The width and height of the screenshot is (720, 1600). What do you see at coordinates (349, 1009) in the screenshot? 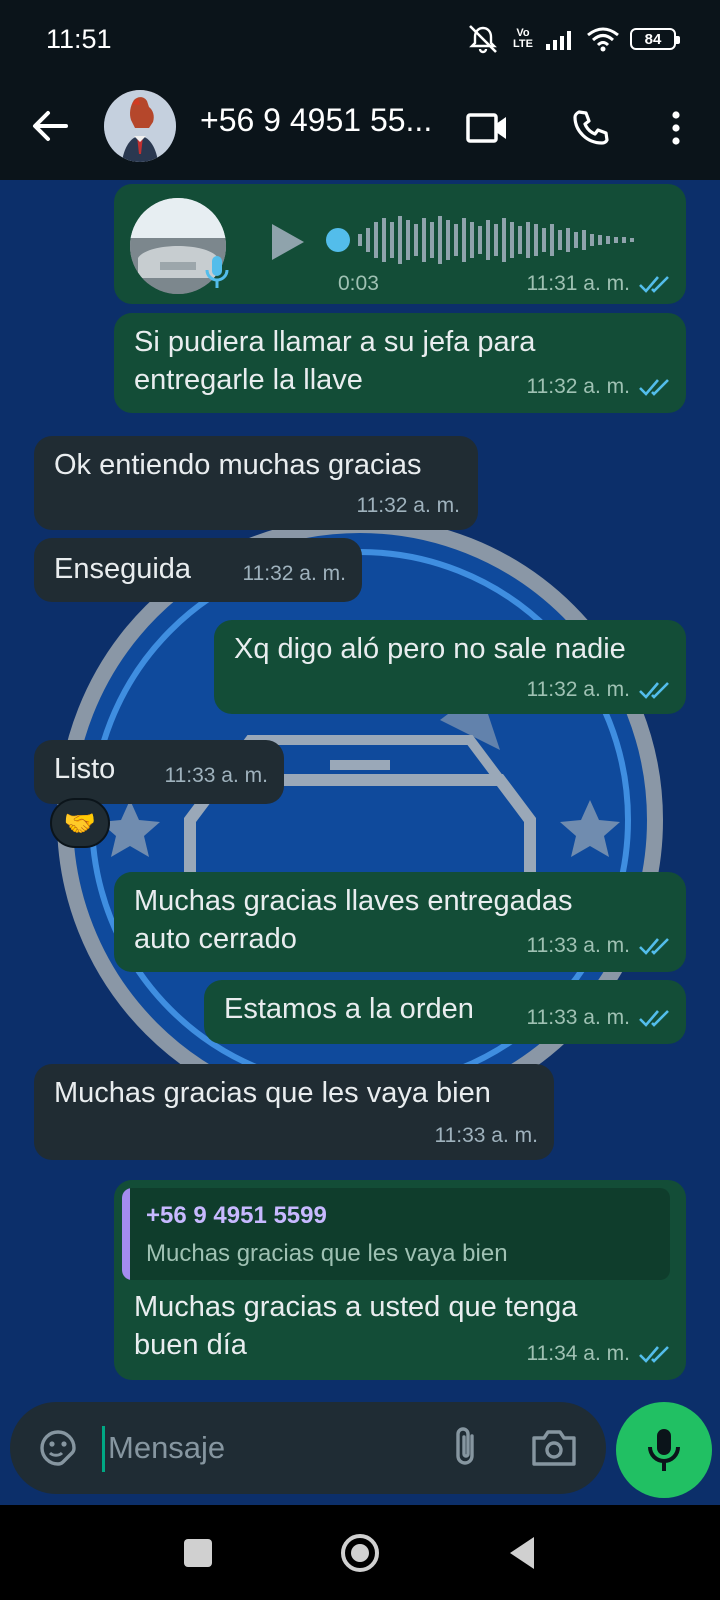
I see `message-text: Estamos a la orden` at bounding box center [349, 1009].